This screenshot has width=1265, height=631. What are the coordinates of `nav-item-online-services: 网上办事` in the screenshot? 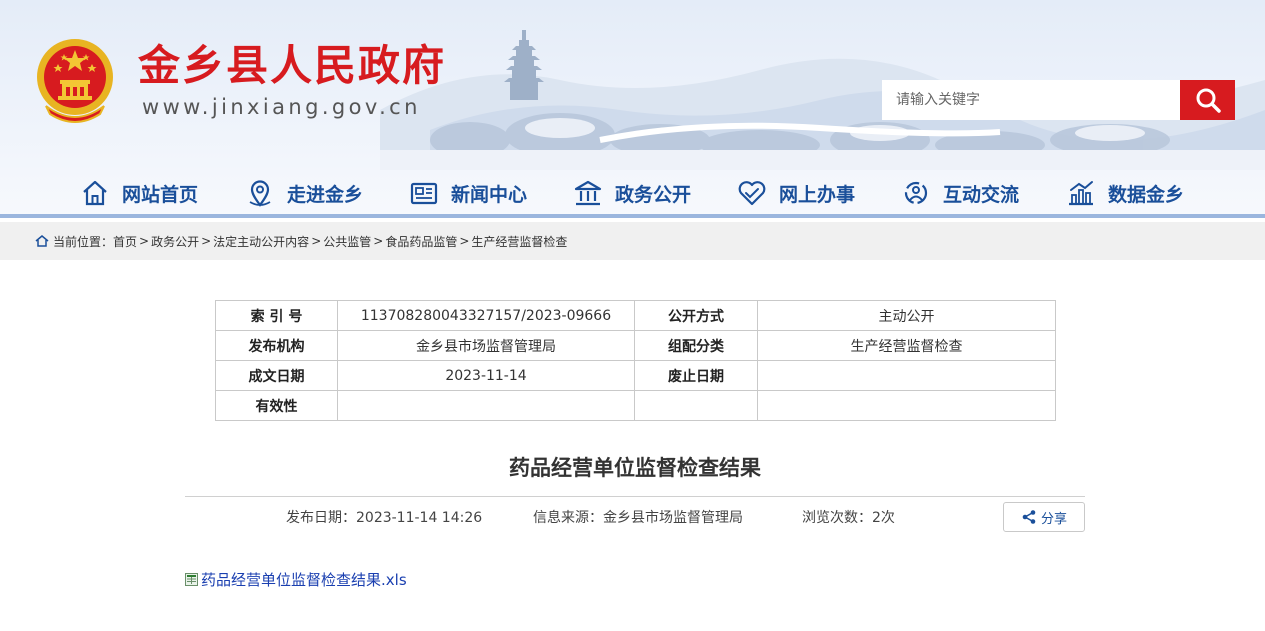 It's located at (796, 193).